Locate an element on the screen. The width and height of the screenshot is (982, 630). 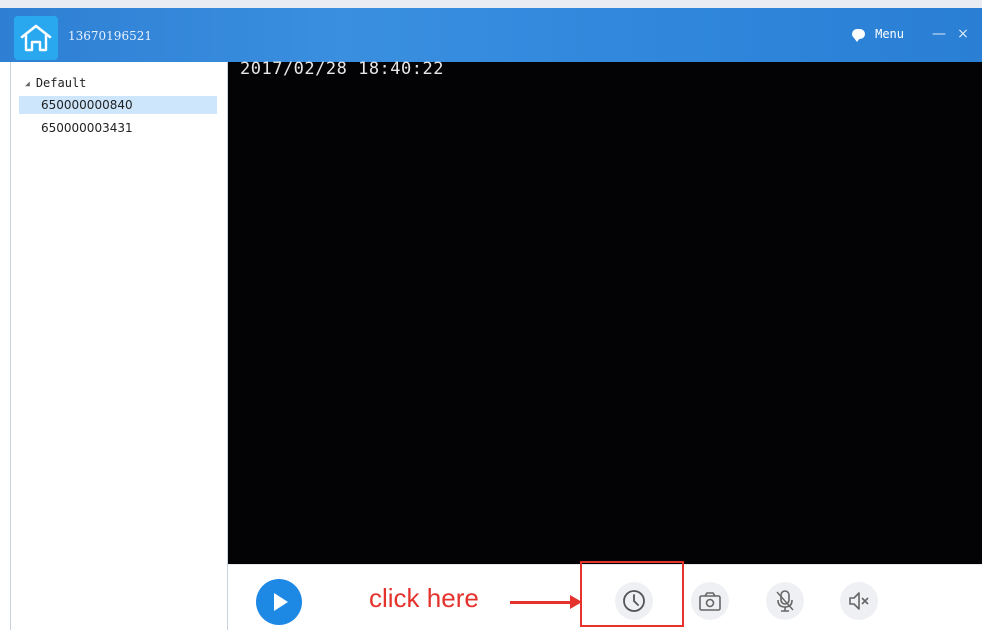
snapshot-camera-icon is located at coordinates (710, 601).